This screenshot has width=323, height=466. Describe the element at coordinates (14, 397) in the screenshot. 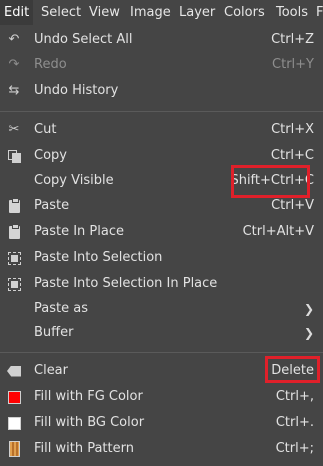

I see `fg-color-swatch-icon` at that location.